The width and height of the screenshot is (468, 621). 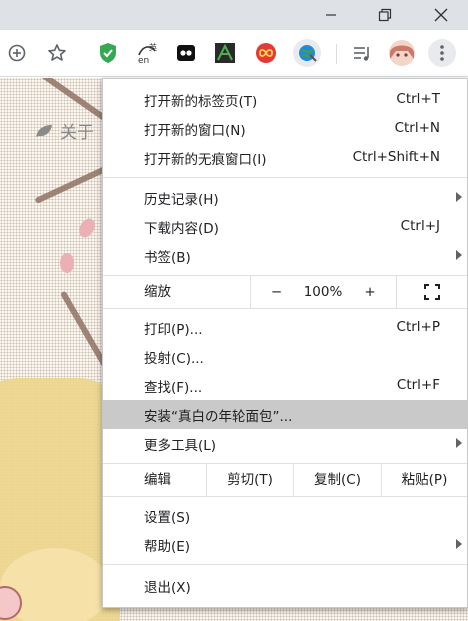 What do you see at coordinates (167, 257) in the screenshot?
I see `menu-item-label: 书签(B)` at bounding box center [167, 257].